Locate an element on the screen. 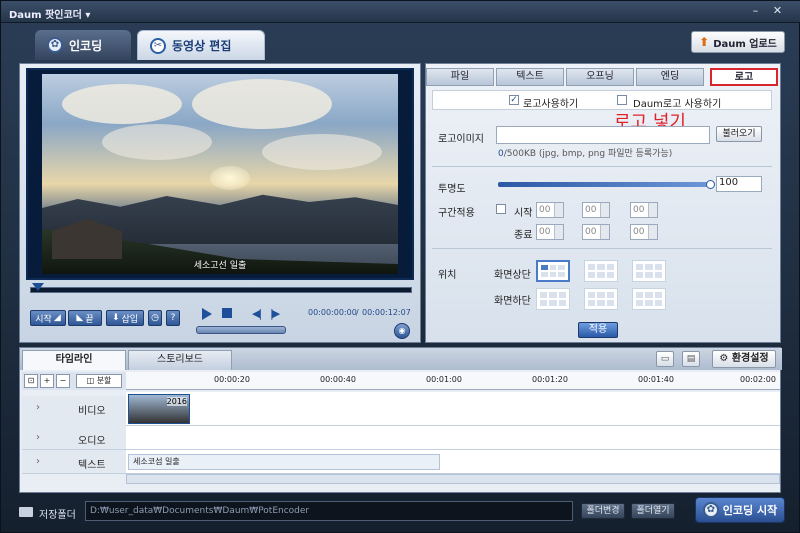  clip-label: 2016 is located at coordinates (176, 401).